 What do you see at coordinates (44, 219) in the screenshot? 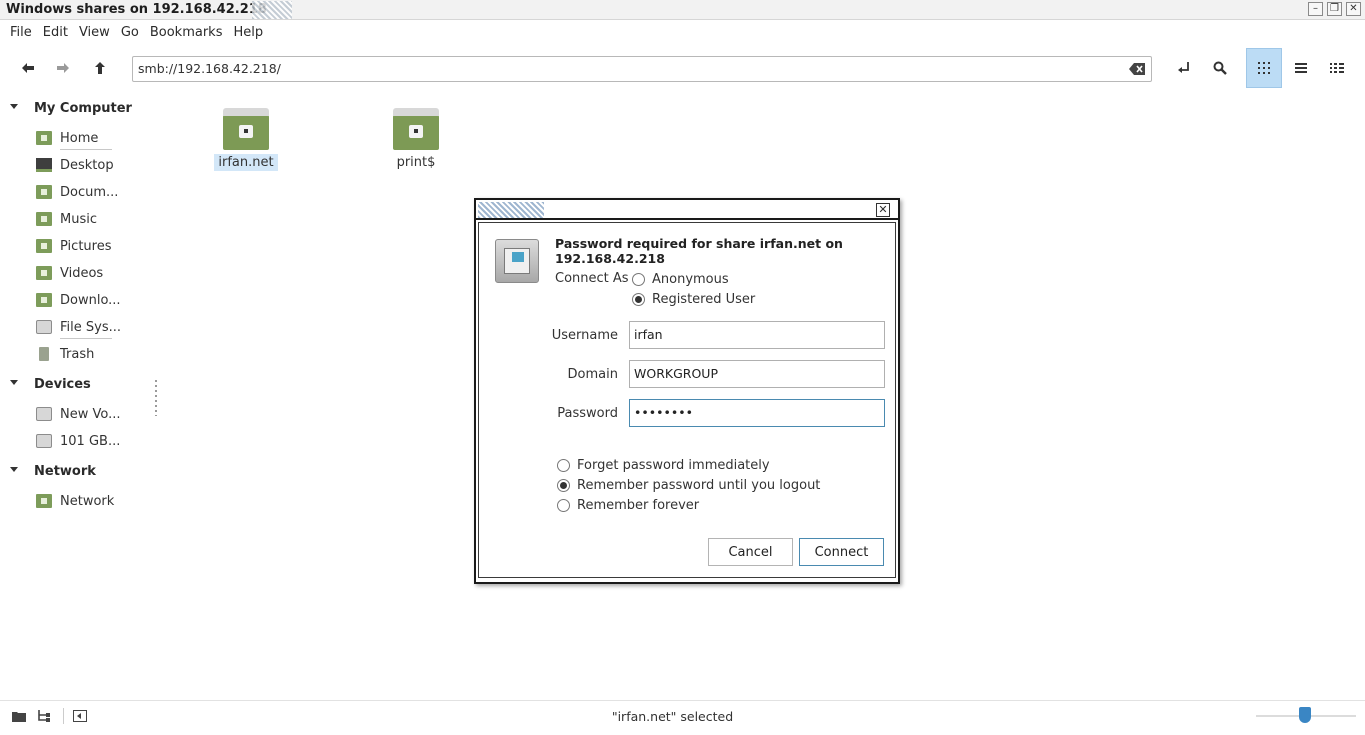
I see `music-folder-icon` at bounding box center [44, 219].